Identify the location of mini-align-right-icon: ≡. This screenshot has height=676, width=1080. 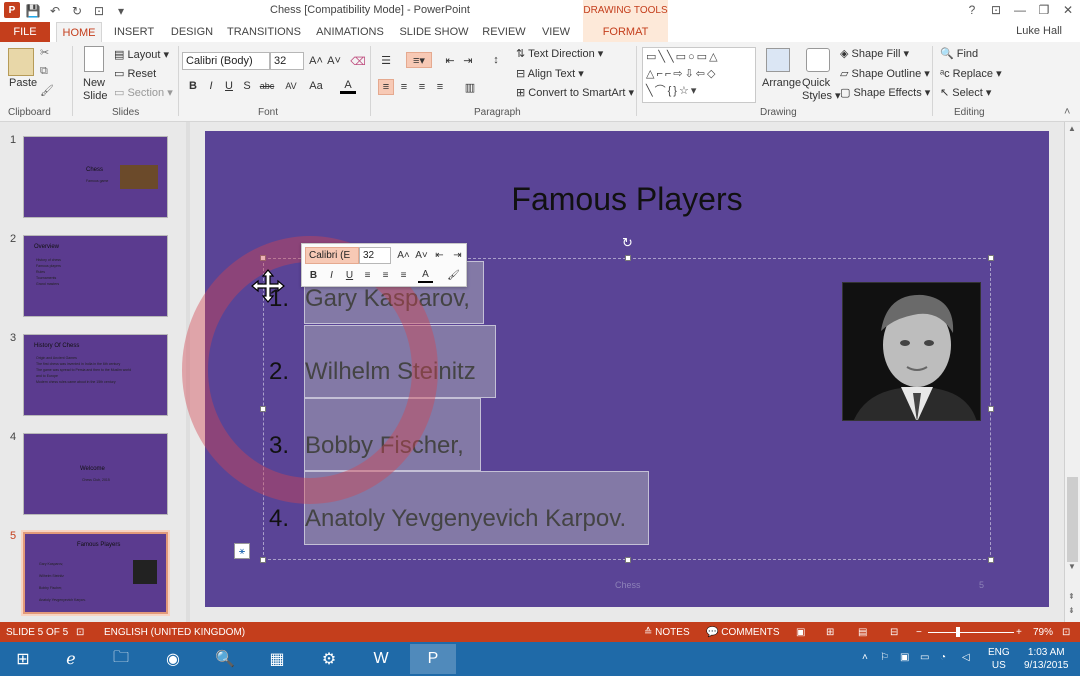
(403, 275).